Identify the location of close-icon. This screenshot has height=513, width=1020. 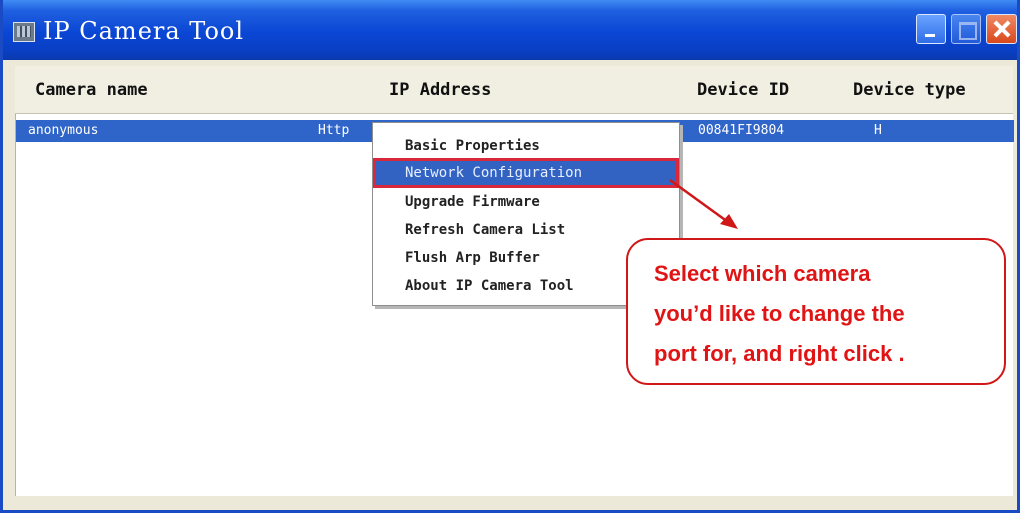
(1001, 29).